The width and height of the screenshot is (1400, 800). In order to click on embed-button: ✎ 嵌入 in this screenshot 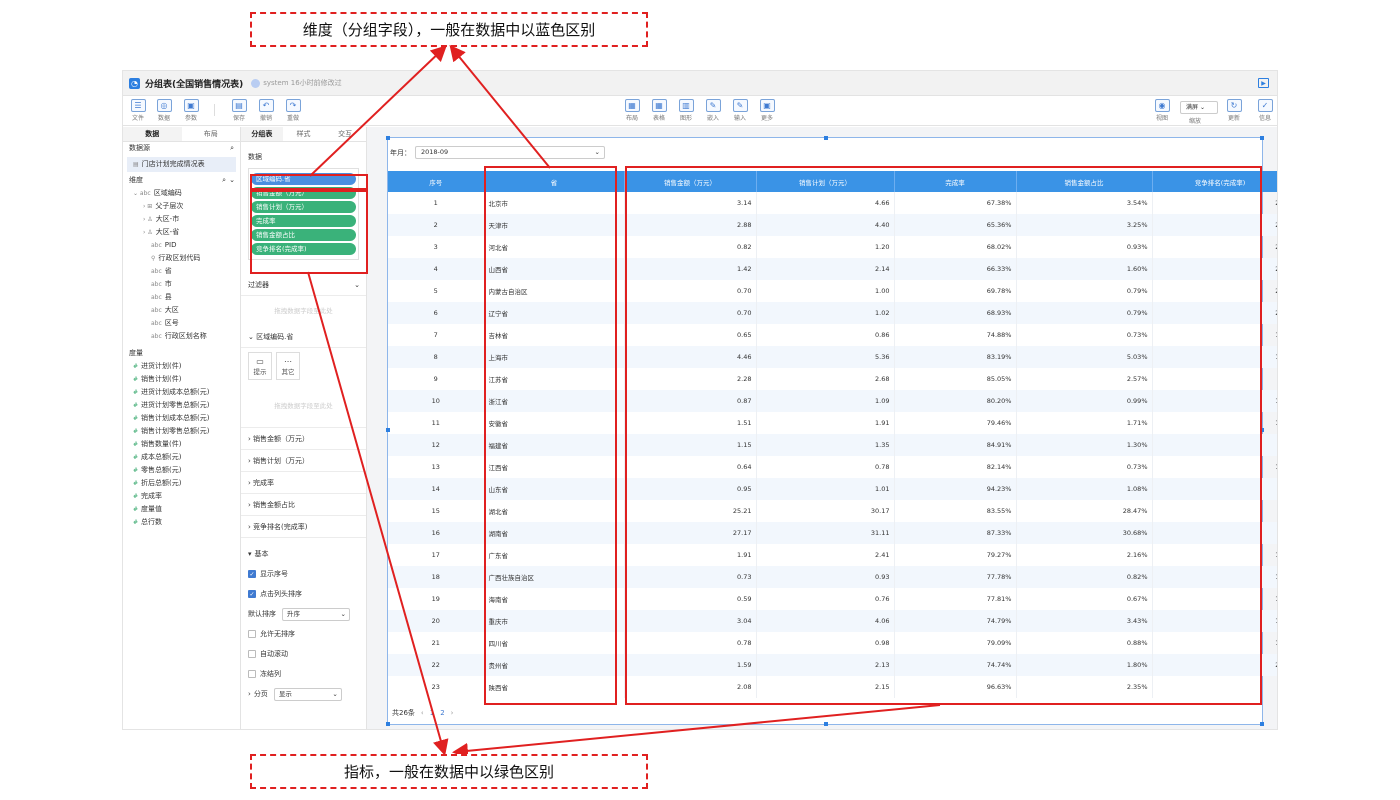, I will do `click(713, 110)`.